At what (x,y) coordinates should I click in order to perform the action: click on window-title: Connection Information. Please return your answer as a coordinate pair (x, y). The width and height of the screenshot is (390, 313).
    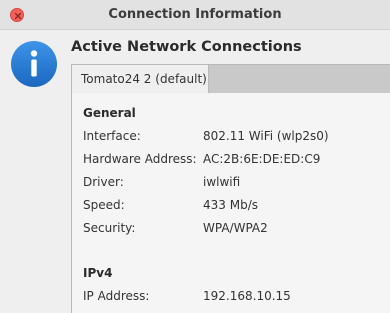
    Looking at the image, I should click on (195, 14).